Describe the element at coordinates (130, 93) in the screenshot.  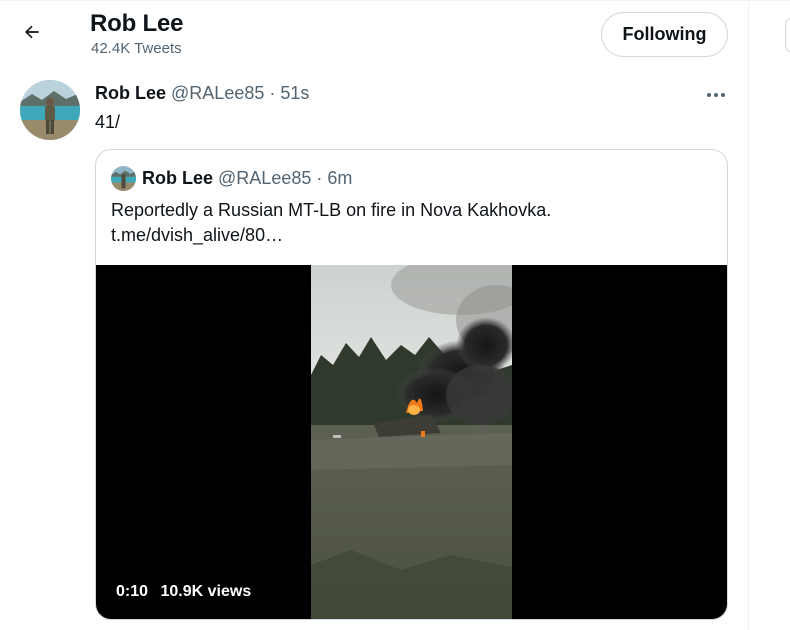
I see `author-name: Rob Lee` at that location.